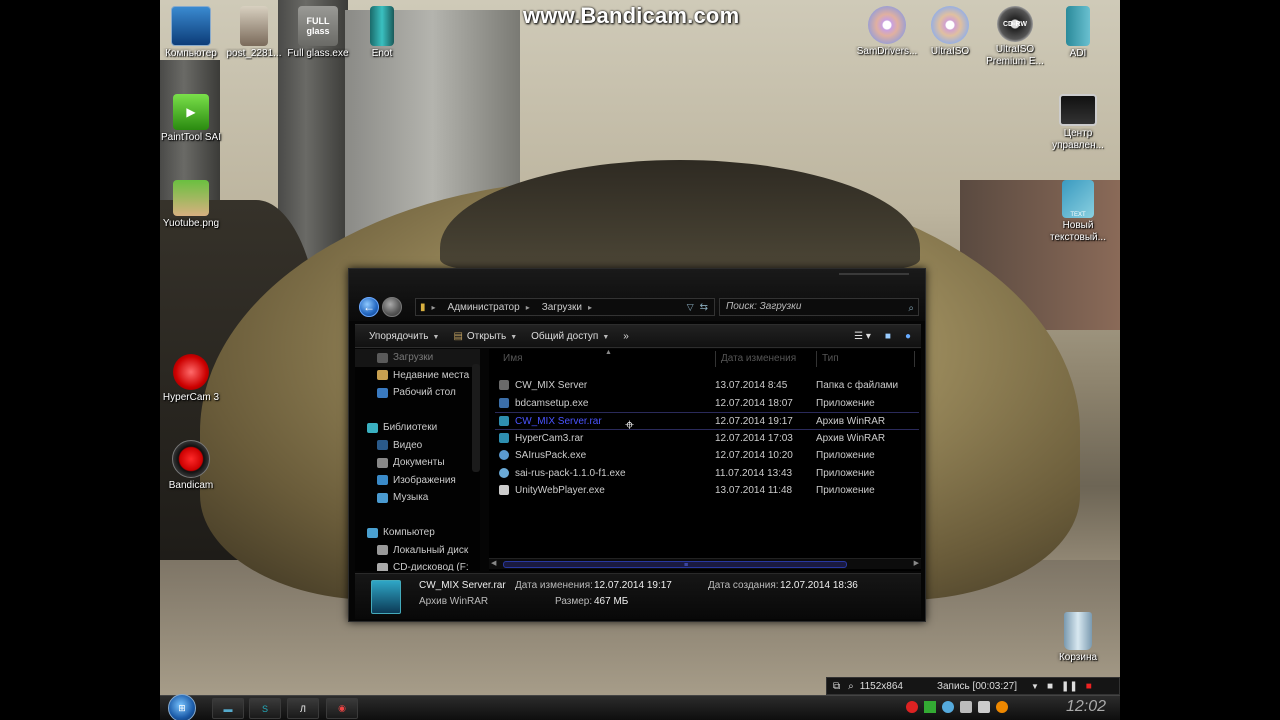  Describe the element at coordinates (851, 686) in the screenshot. I see `zoom-icon: ⌕` at that location.